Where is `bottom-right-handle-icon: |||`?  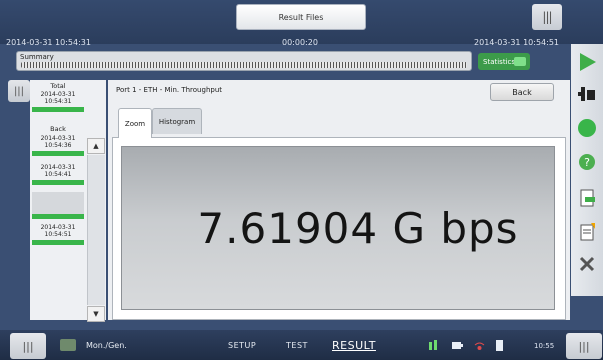
bottom-right-handle-icon: ||| is located at coordinates (584, 346).